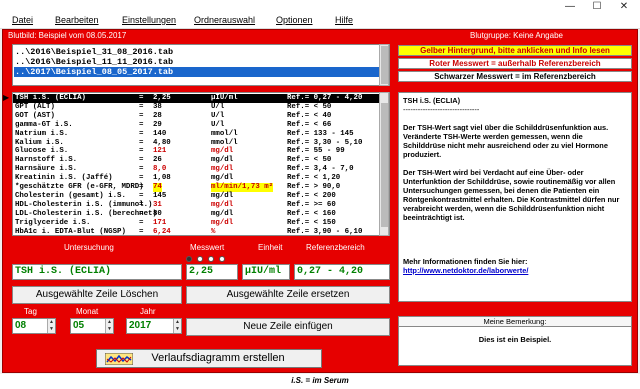 The width and height of the screenshot is (640, 389). What do you see at coordinates (35, 106) in the screenshot?
I see `cell-name: GPT (ALT)` at bounding box center [35, 106].